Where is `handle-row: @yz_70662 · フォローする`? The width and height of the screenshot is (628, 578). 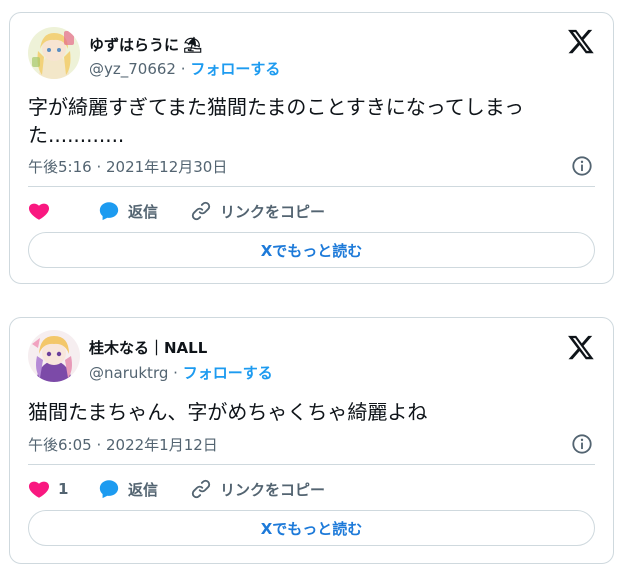
handle-row: @yz_70662 · フォローする is located at coordinates (184, 68).